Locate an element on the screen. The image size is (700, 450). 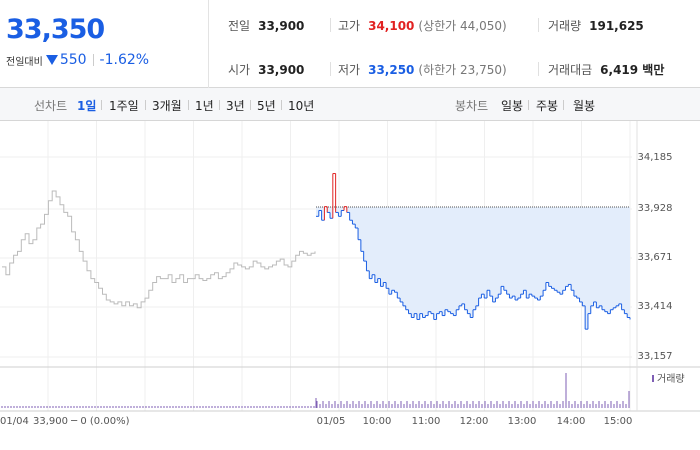
volume-legend: 거래량 is located at coordinates (668, 379).